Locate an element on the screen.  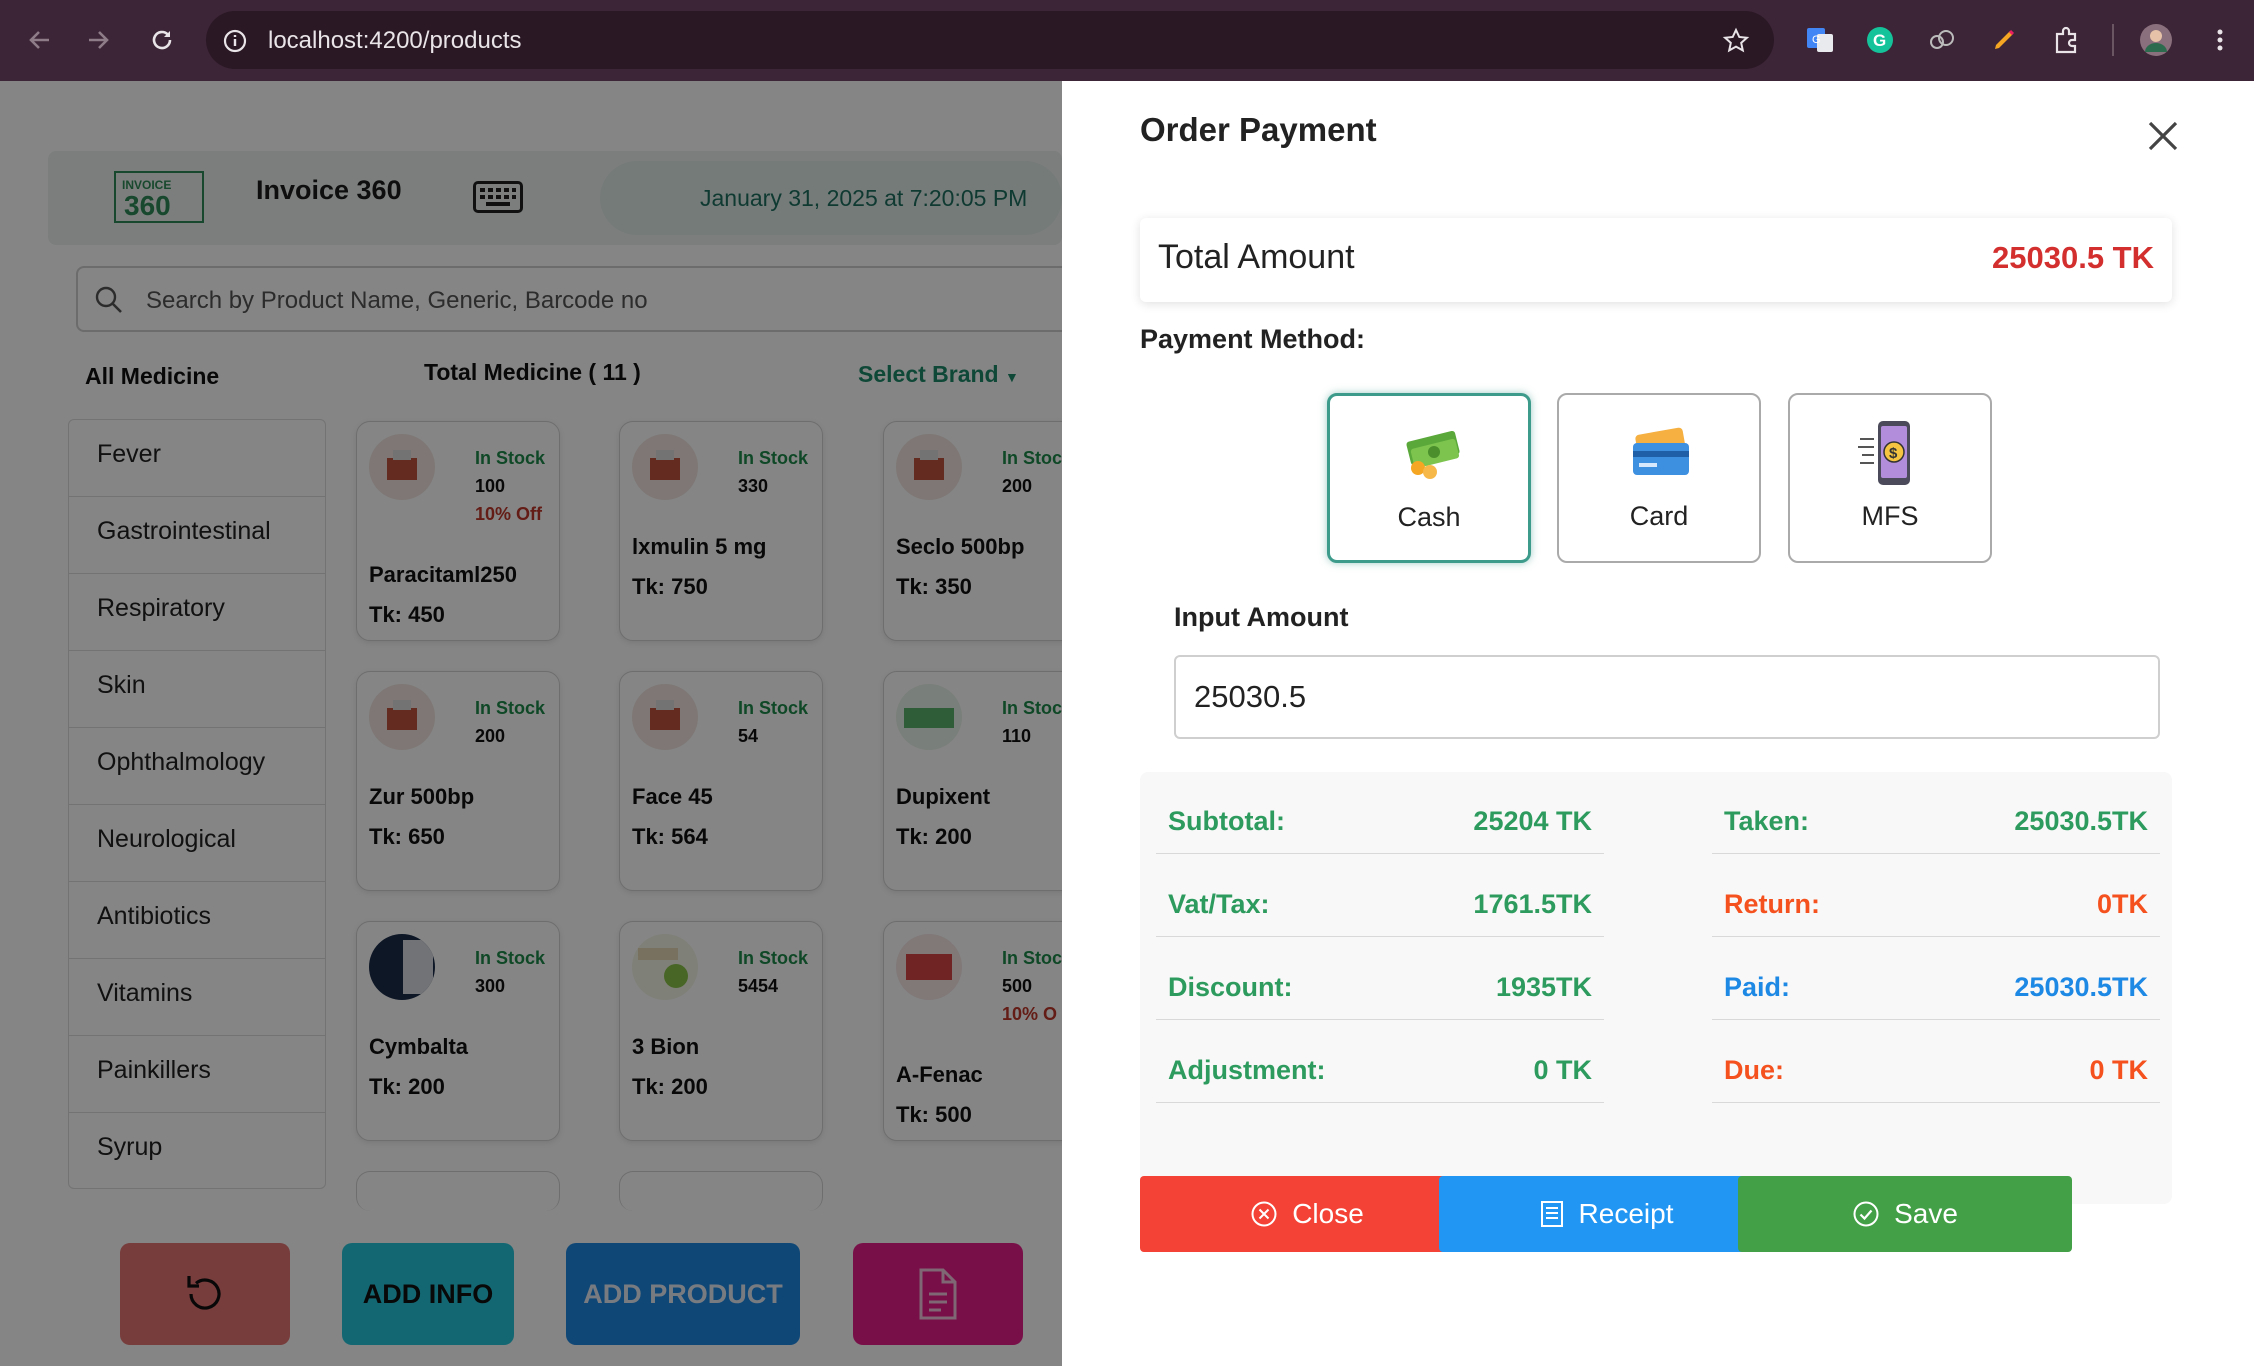
payment-method-label: Cash is located at coordinates (1429, 517).